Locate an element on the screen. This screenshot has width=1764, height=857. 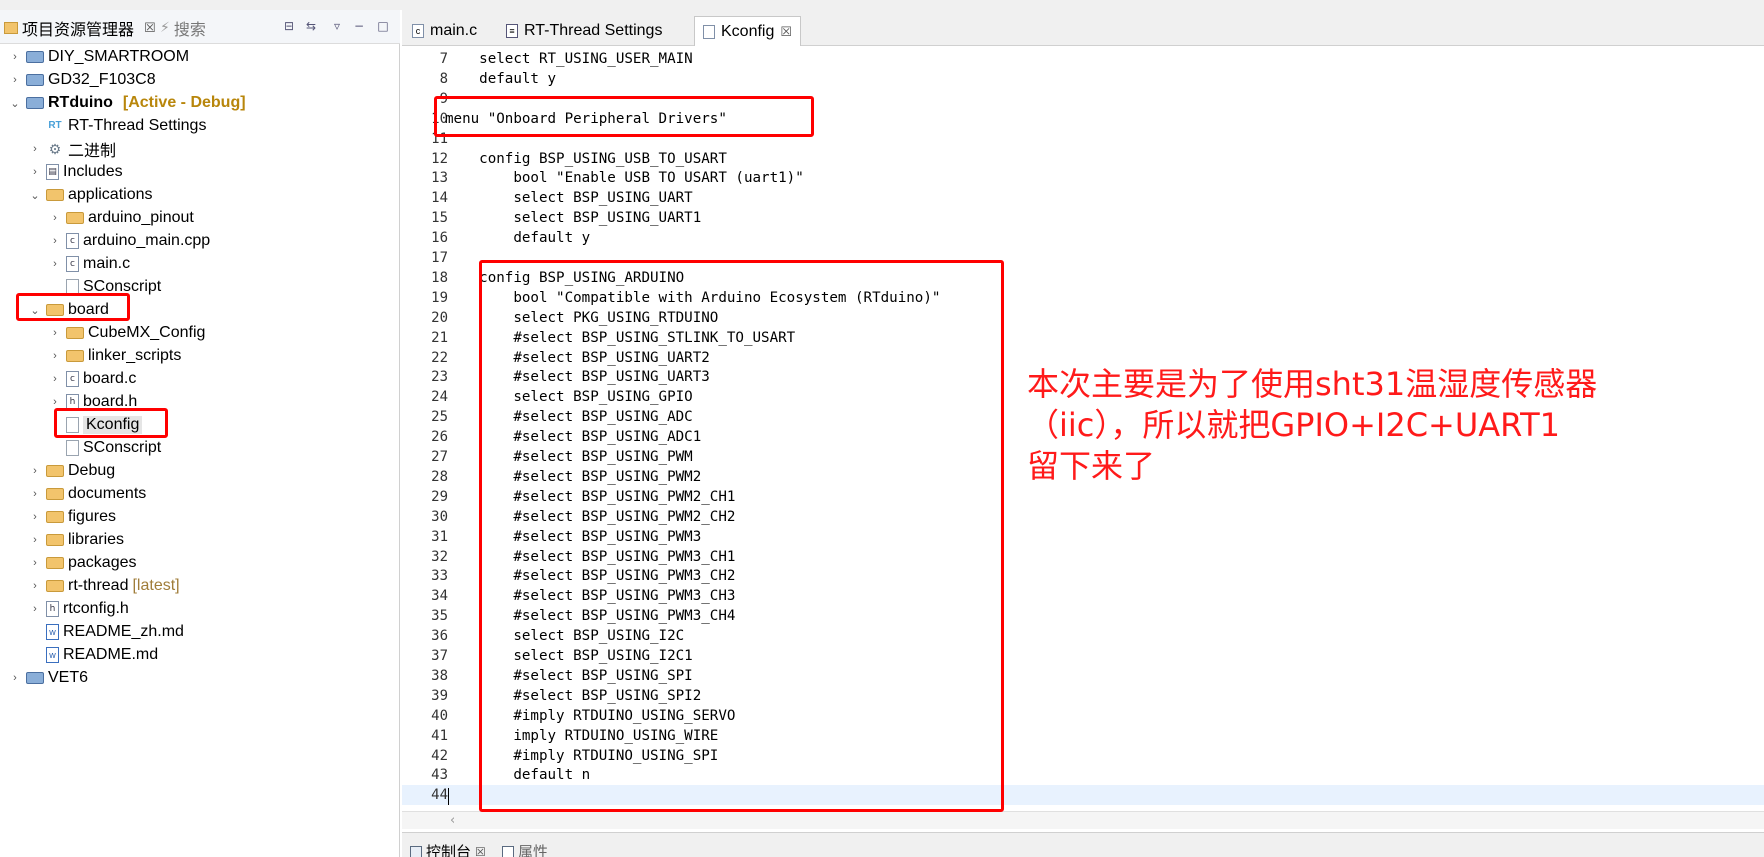
c-file-icon: c is located at coordinates (72, 379).